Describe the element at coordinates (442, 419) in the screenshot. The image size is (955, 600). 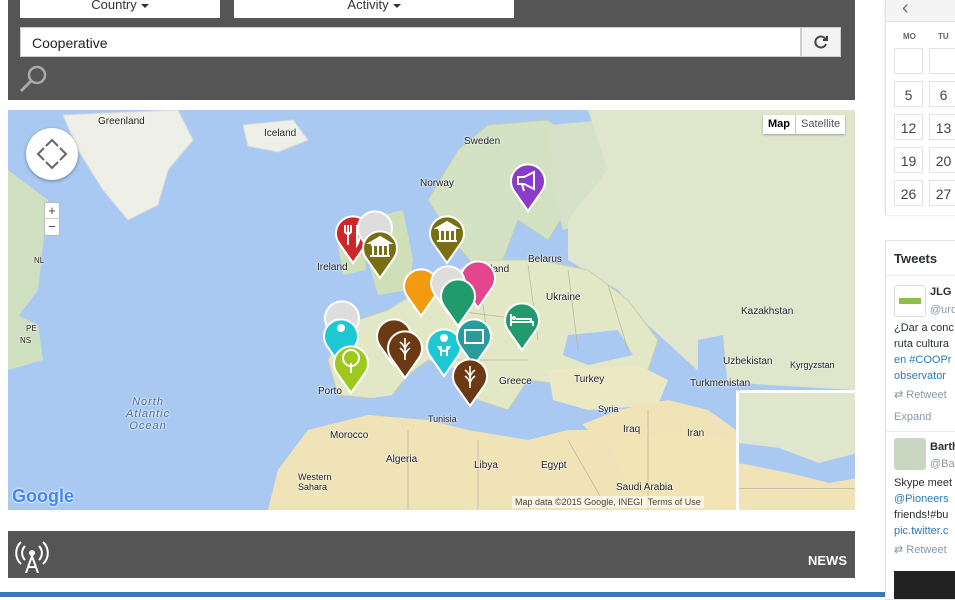
I see `label-tunisia: Tunisia` at that location.